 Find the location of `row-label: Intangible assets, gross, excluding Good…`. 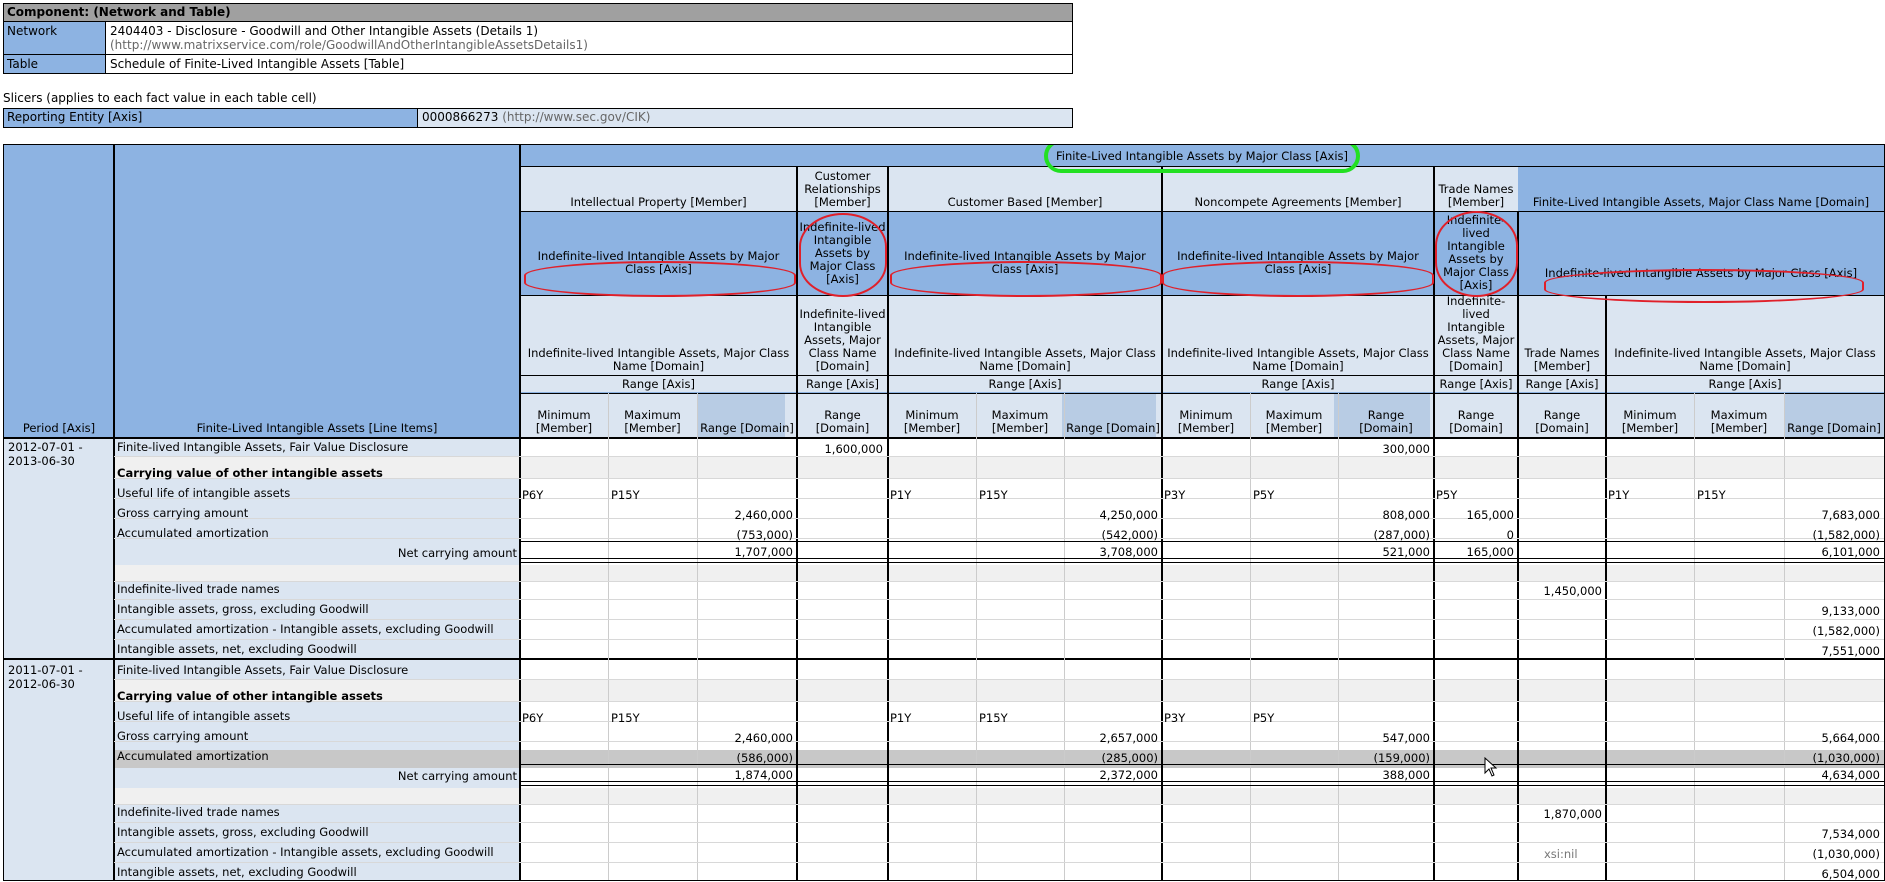

row-label: Intangible assets, gross, excluding Good… is located at coordinates (243, 609).